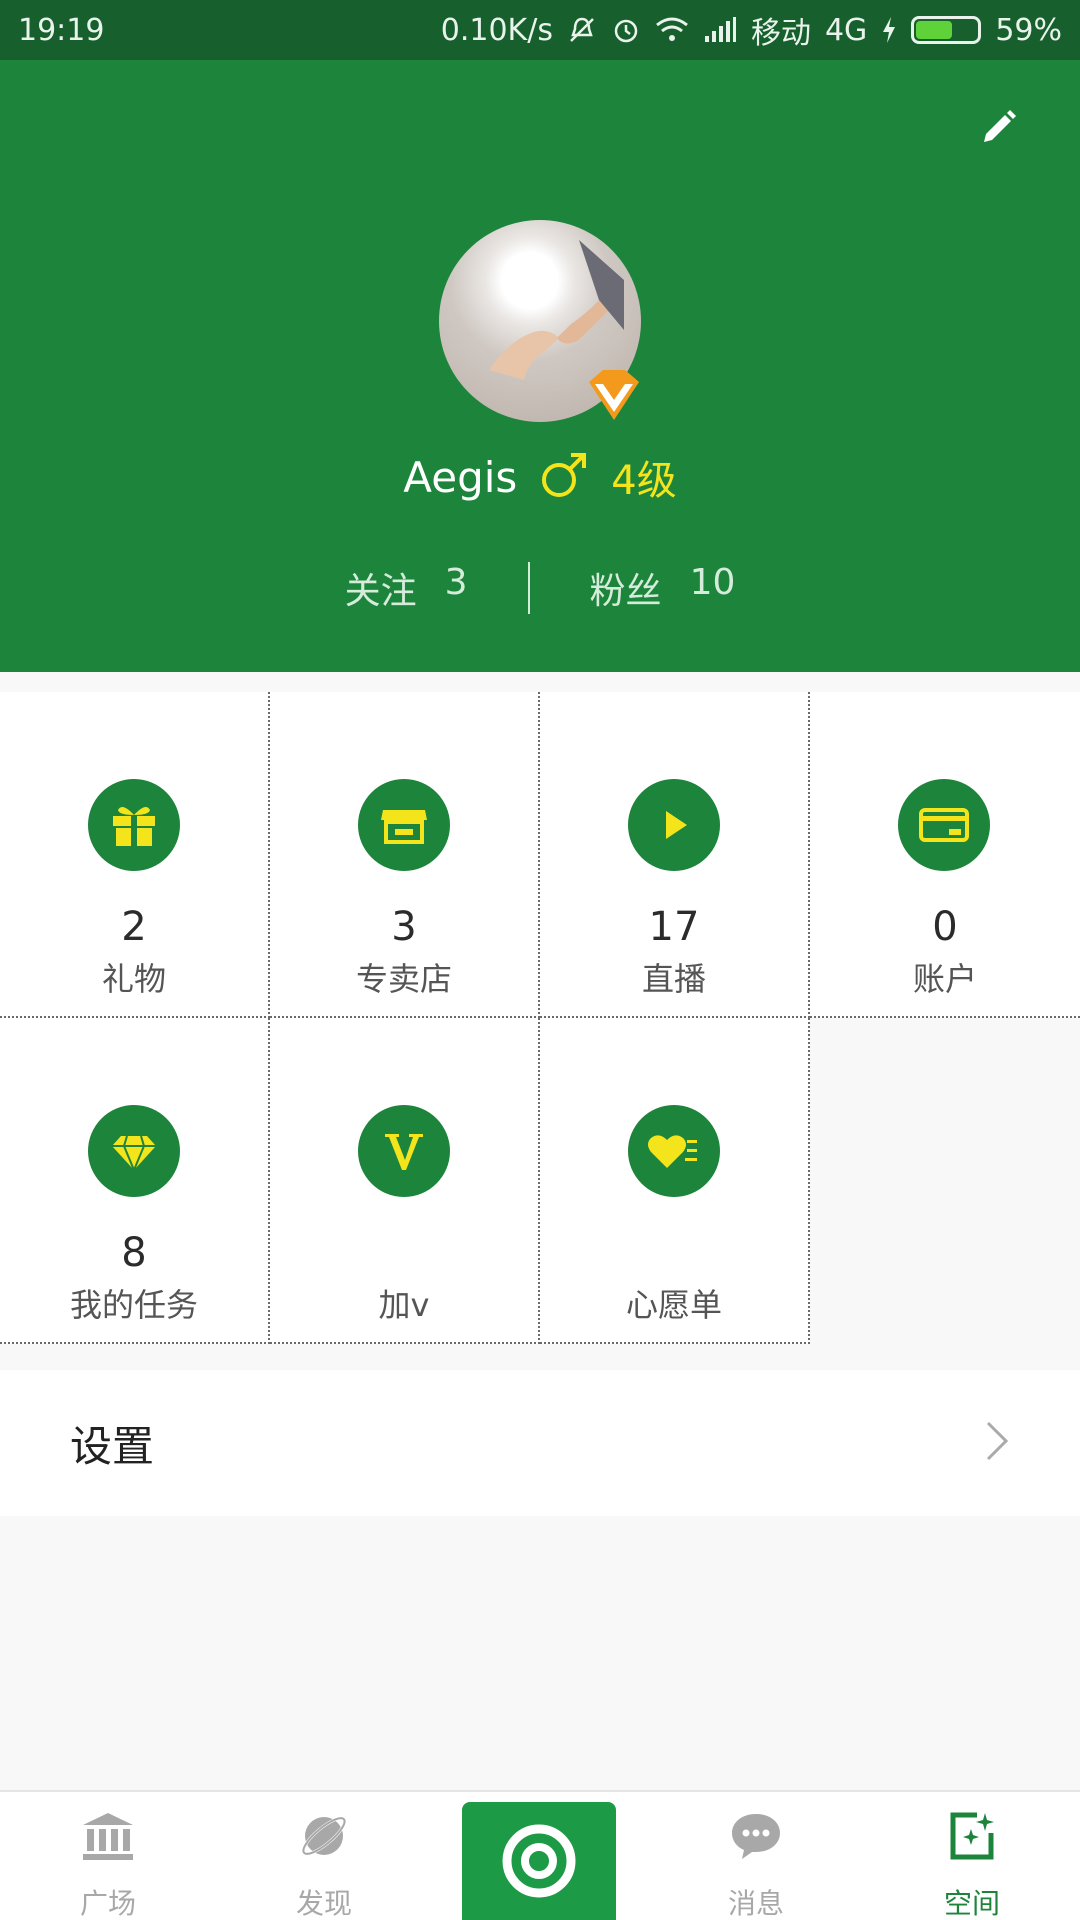  Describe the element at coordinates (944, 825) in the screenshot. I see `card-icon` at that location.